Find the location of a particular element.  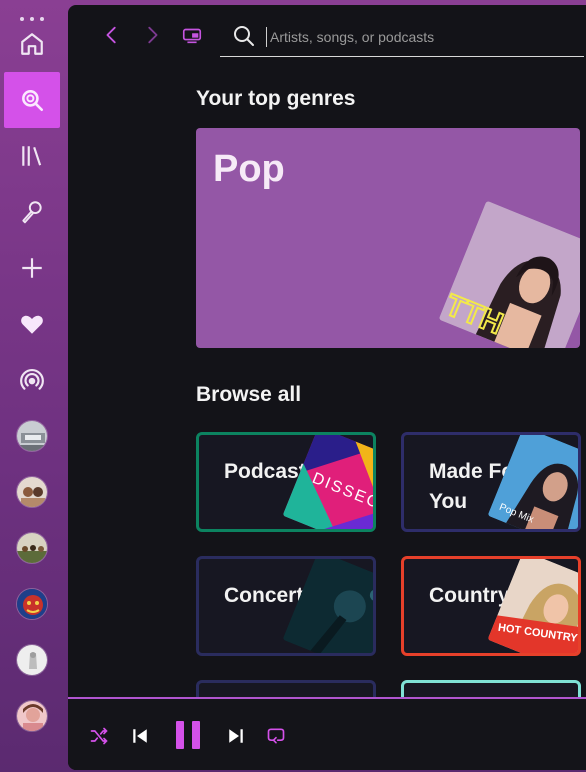

mini-player-button is located at coordinates (192, 35).